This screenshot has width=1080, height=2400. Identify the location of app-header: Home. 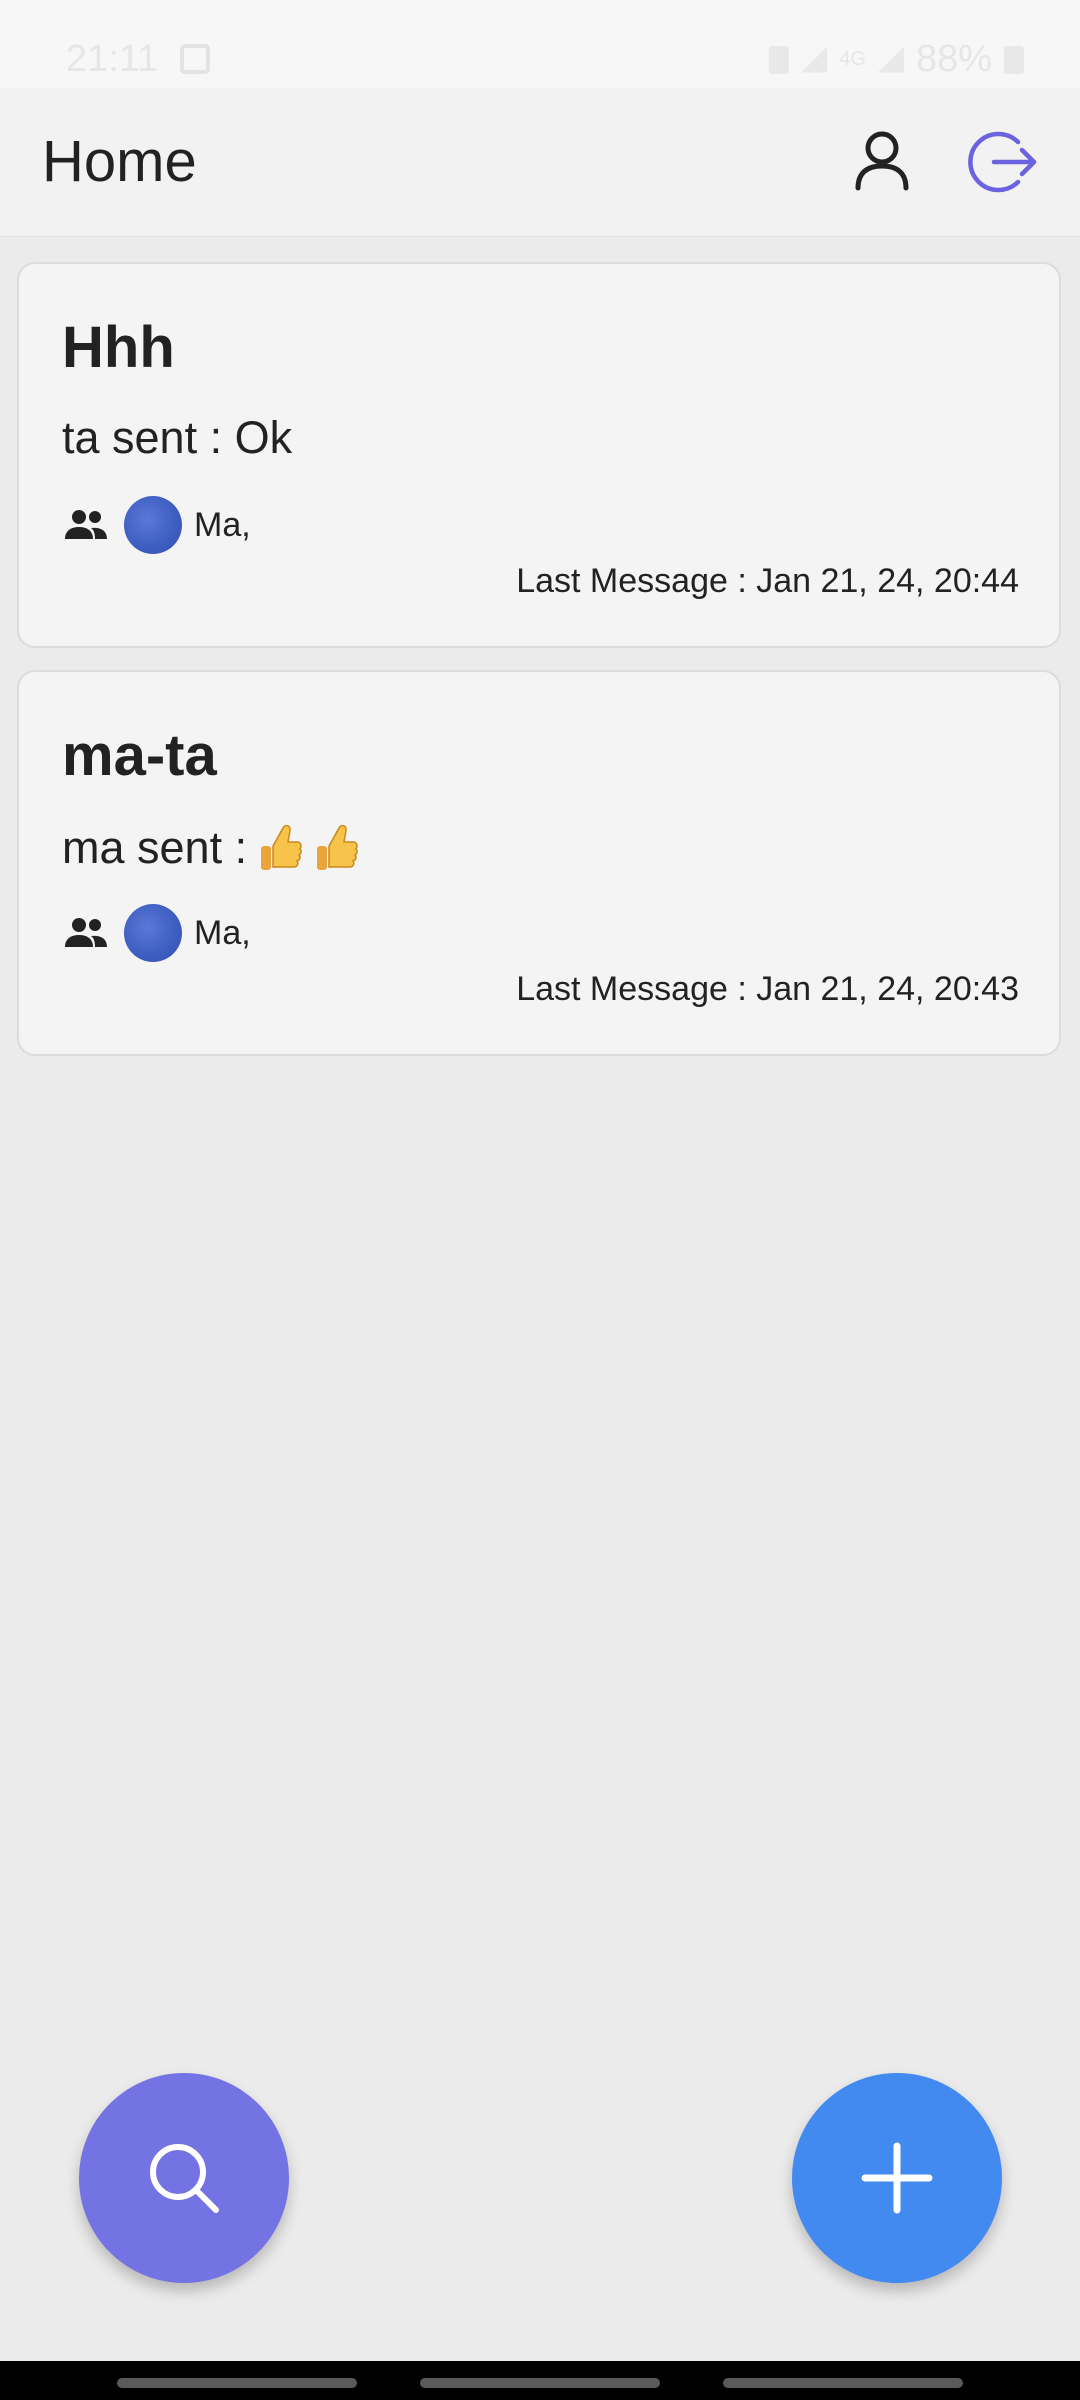
(540, 162).